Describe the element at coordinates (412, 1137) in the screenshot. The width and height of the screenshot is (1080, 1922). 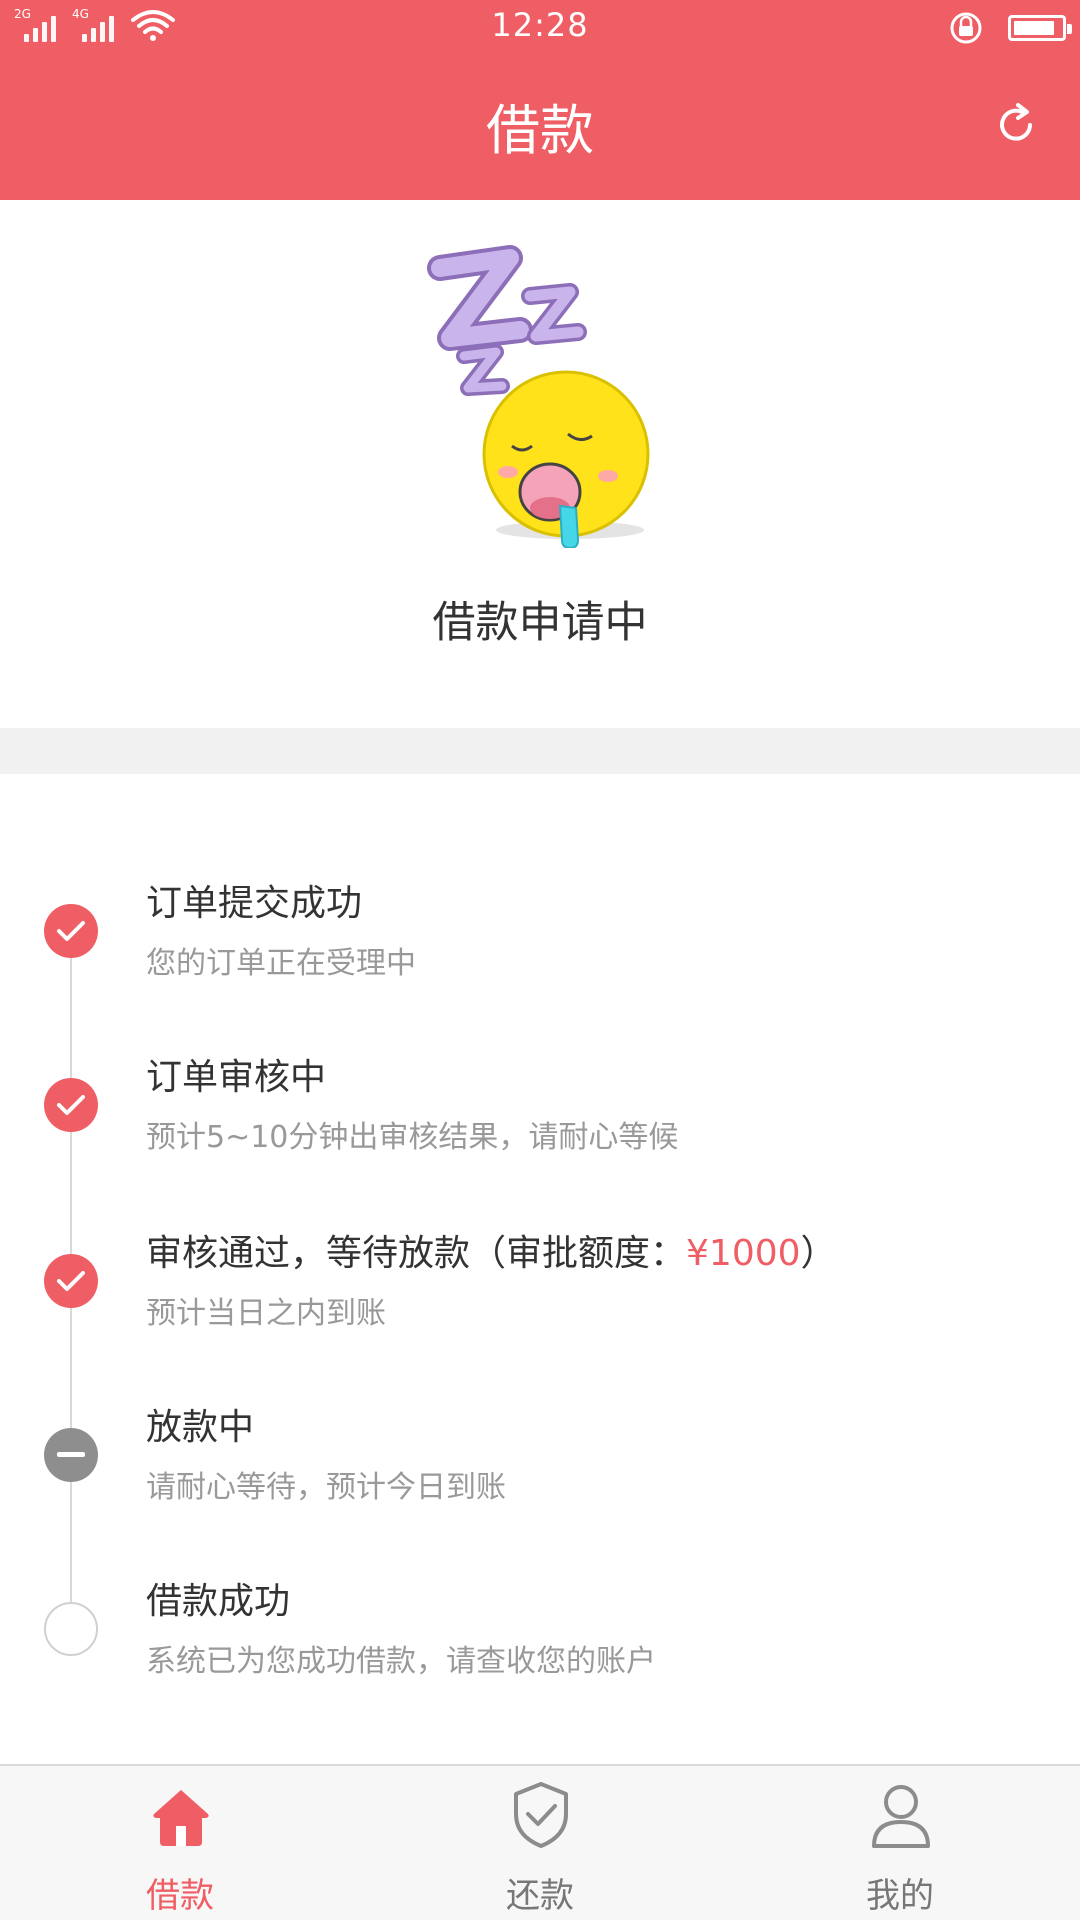
I see `step-subtitle: 预计5~10分钟出审核结果，请耐心等候` at that location.